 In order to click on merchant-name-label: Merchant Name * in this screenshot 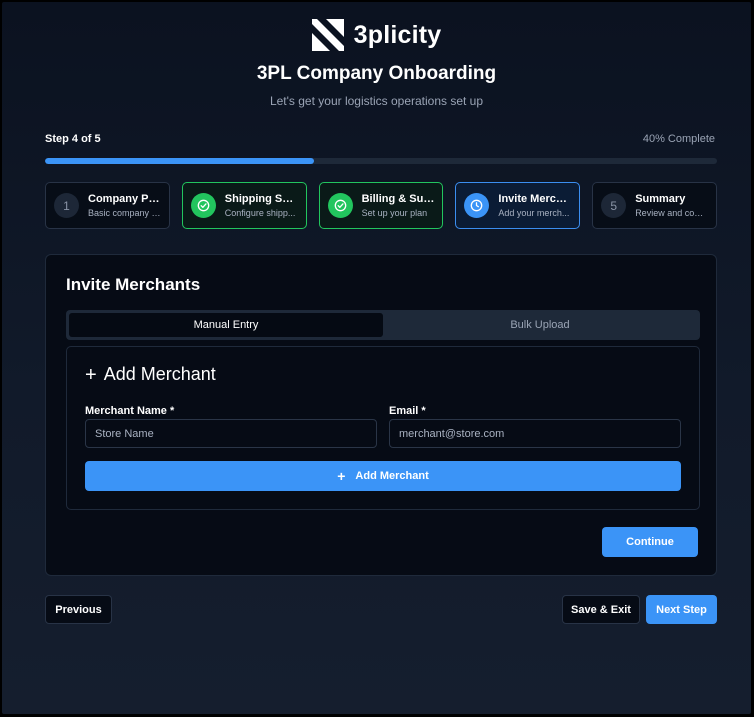, I will do `click(130, 411)`.